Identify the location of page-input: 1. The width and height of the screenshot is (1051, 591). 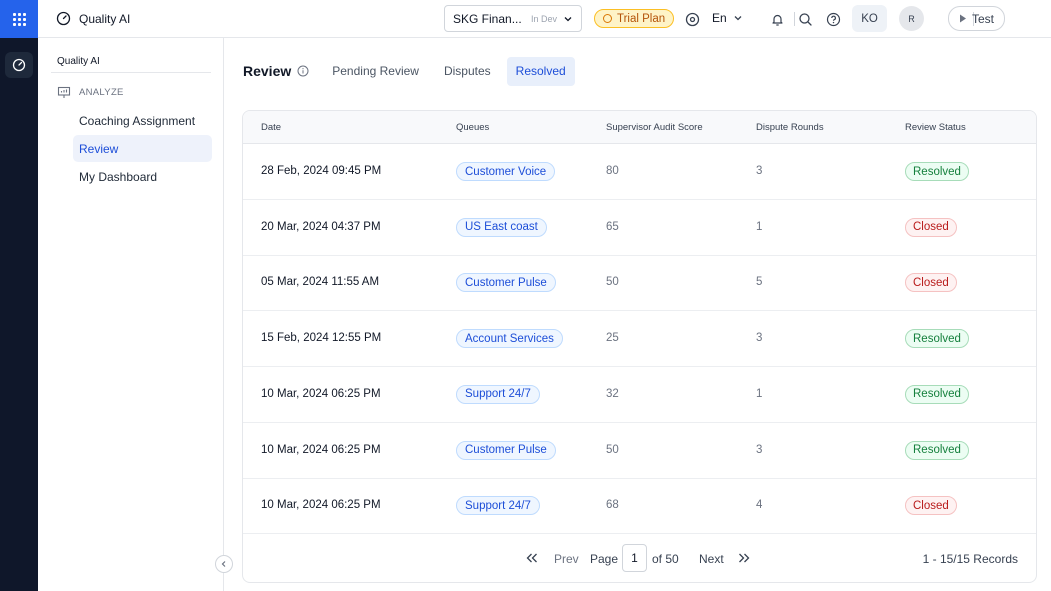
(634, 558).